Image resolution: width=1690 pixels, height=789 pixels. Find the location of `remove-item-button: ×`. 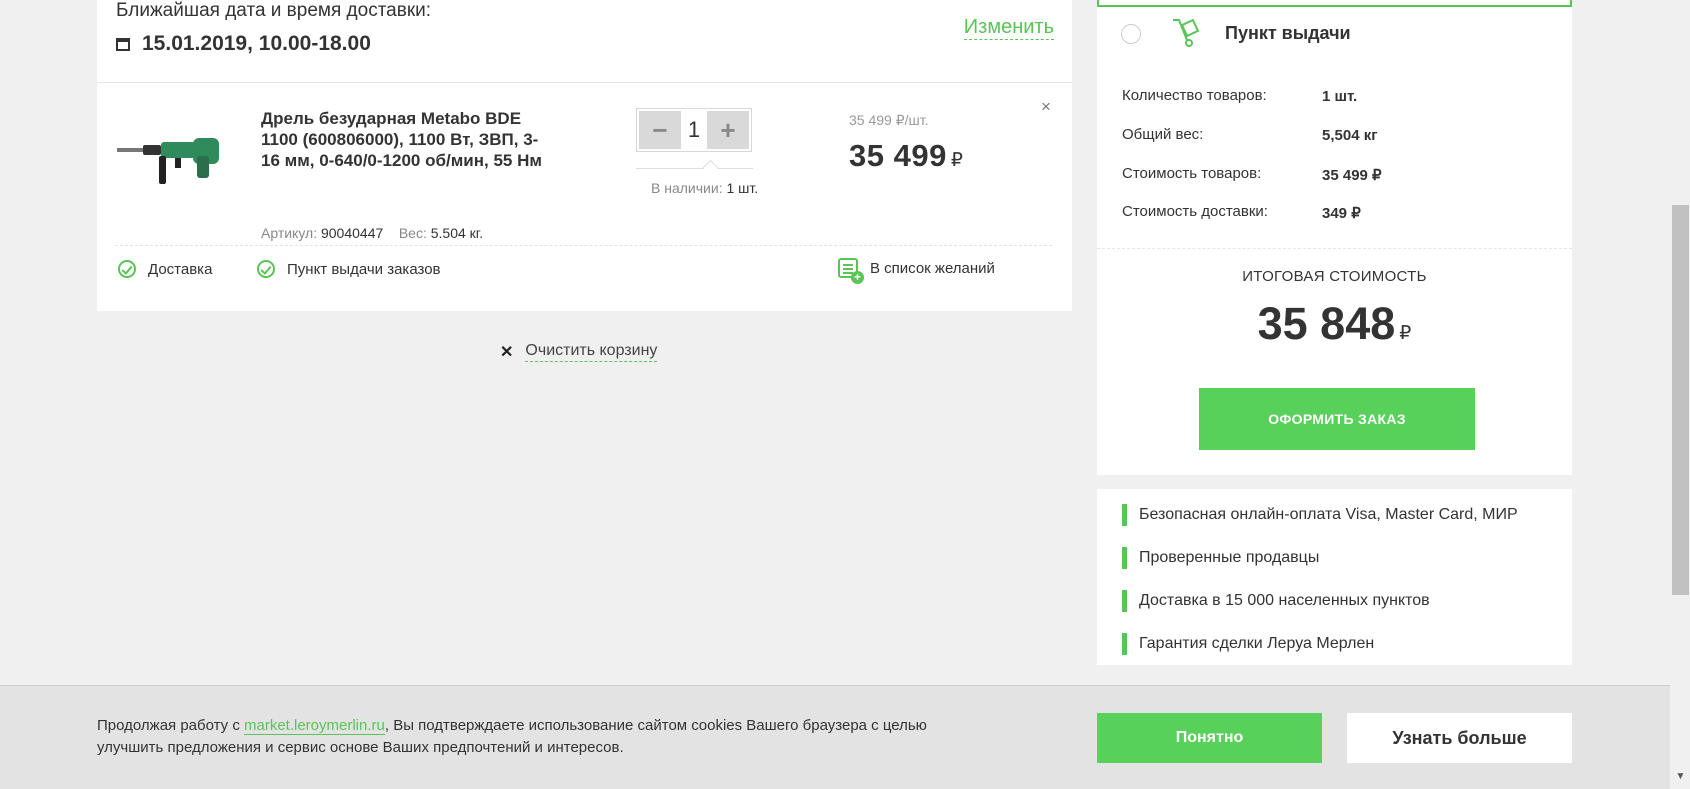

remove-item-button: × is located at coordinates (1046, 107).